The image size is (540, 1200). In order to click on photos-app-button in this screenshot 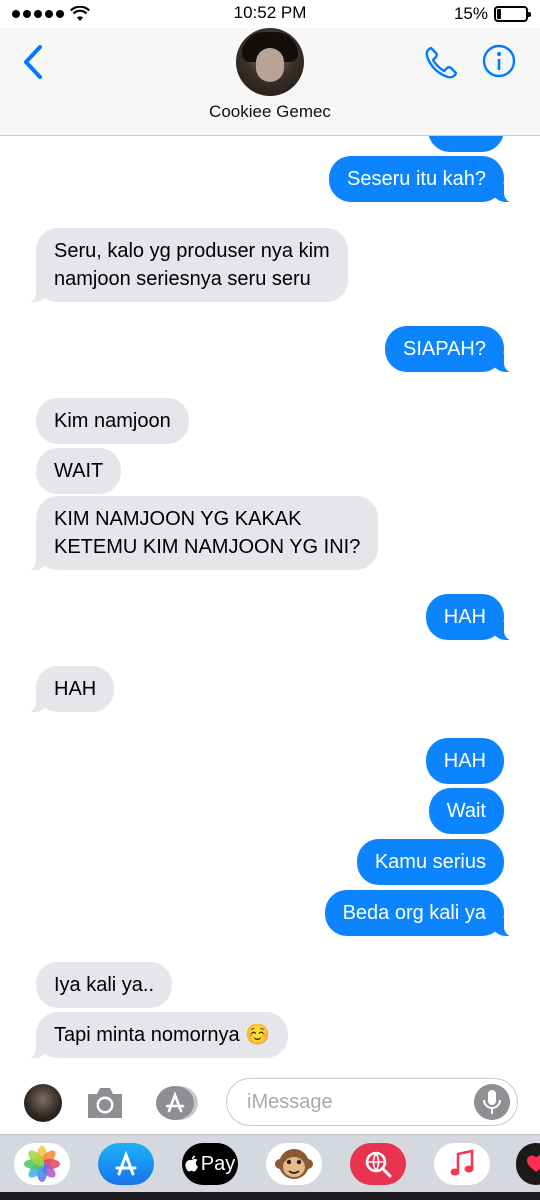, I will do `click(42, 1164)`.